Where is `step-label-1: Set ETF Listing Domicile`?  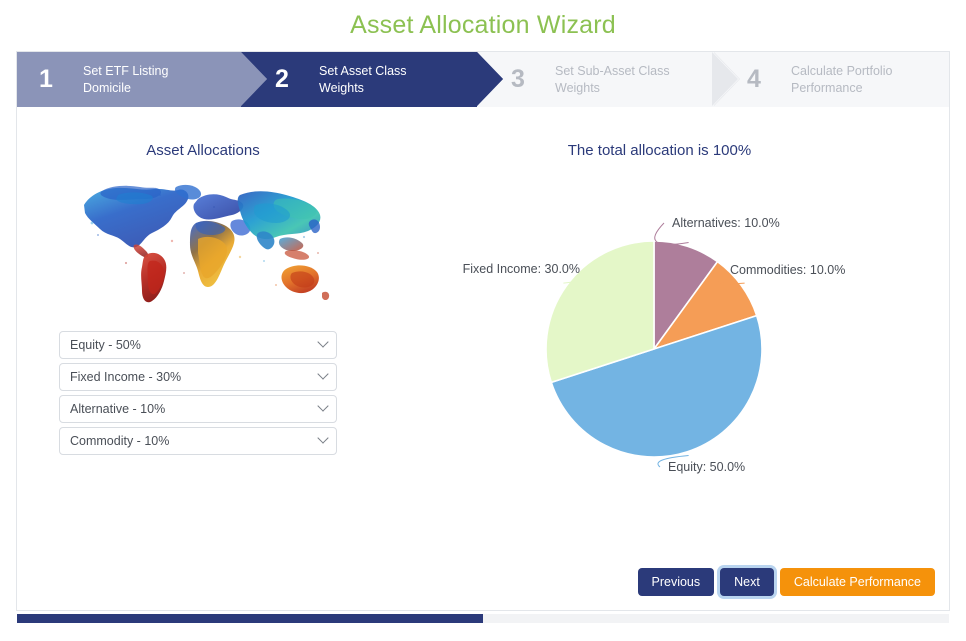
step-label-1: Set ETF Listing Domicile is located at coordinates (125, 80).